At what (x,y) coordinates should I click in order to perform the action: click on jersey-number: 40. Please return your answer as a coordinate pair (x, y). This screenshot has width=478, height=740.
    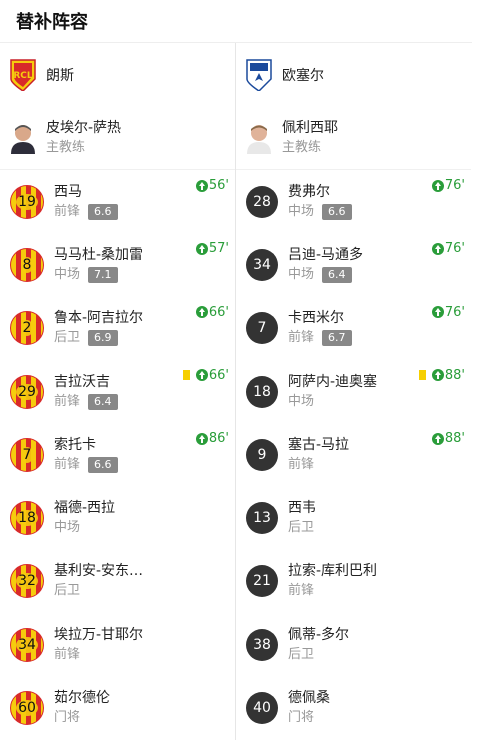
    Looking at the image, I should click on (262, 708).